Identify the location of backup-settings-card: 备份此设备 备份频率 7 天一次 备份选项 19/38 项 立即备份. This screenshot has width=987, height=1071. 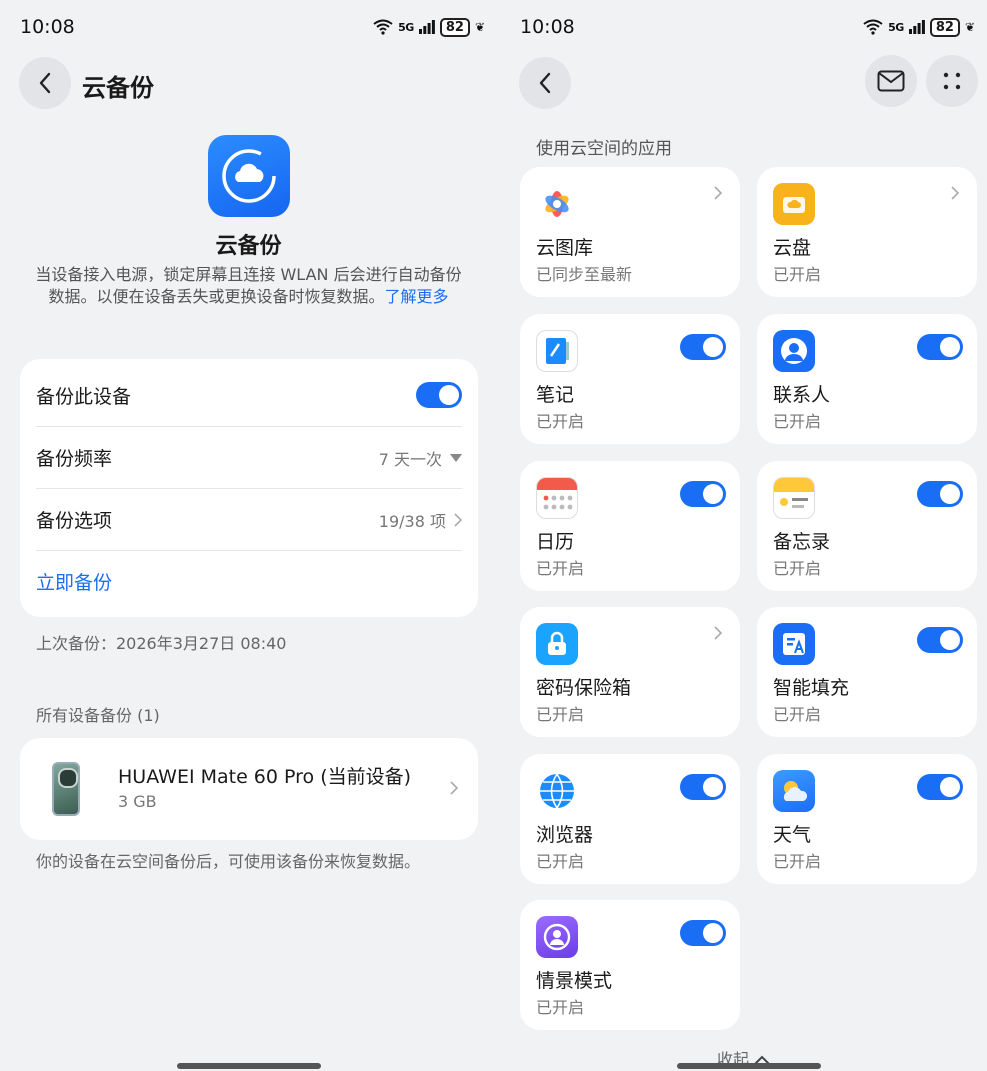
(249, 488).